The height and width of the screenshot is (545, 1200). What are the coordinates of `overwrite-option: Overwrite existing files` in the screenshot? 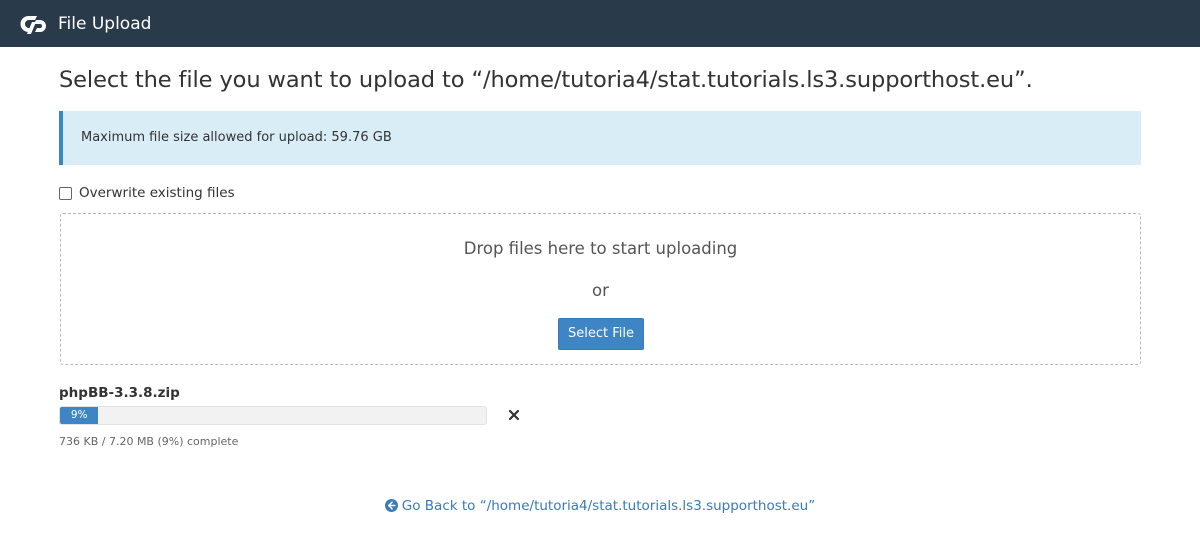 It's located at (147, 193).